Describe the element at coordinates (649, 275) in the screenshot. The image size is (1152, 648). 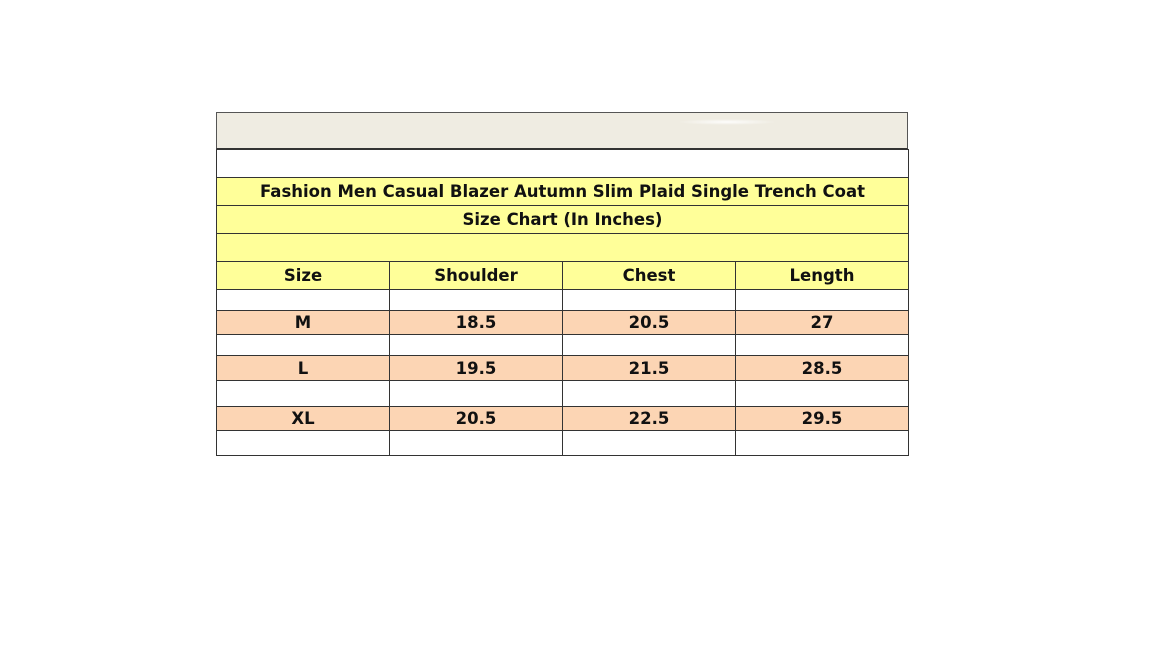
I see `header-chest: Chest` at that location.